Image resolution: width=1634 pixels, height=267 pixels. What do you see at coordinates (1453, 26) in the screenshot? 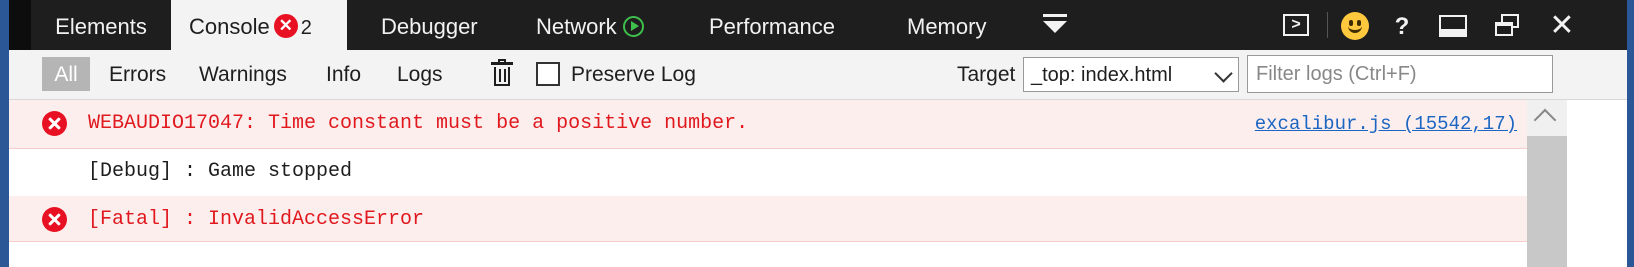
I see `dock-bottom-icon` at bounding box center [1453, 26].